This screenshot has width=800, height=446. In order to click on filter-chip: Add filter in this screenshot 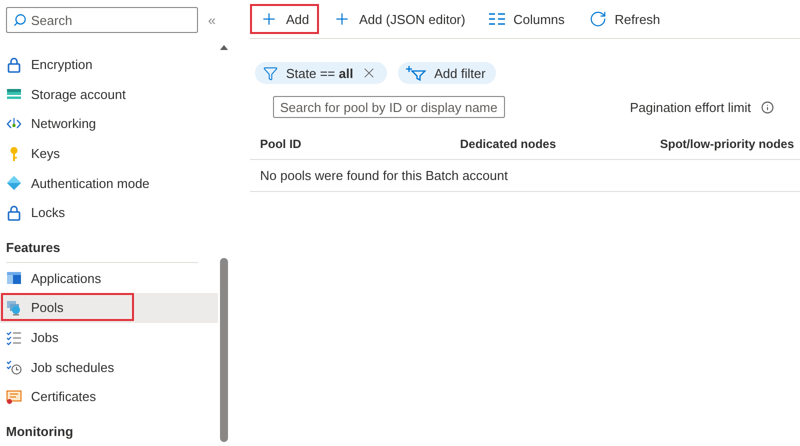, I will do `click(447, 73)`.